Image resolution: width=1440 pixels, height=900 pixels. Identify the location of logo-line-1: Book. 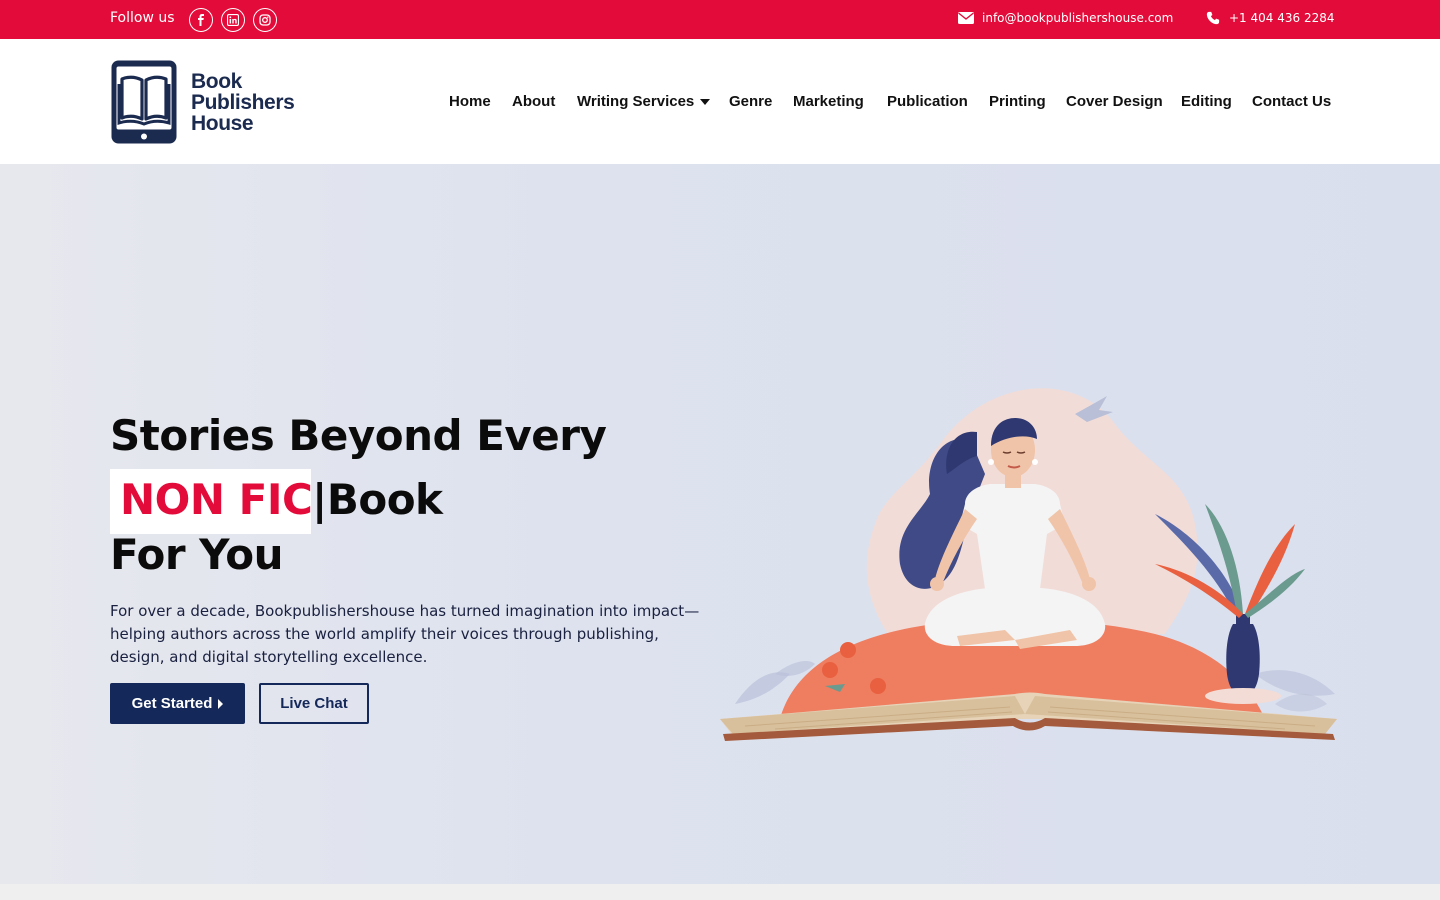
(216, 81).